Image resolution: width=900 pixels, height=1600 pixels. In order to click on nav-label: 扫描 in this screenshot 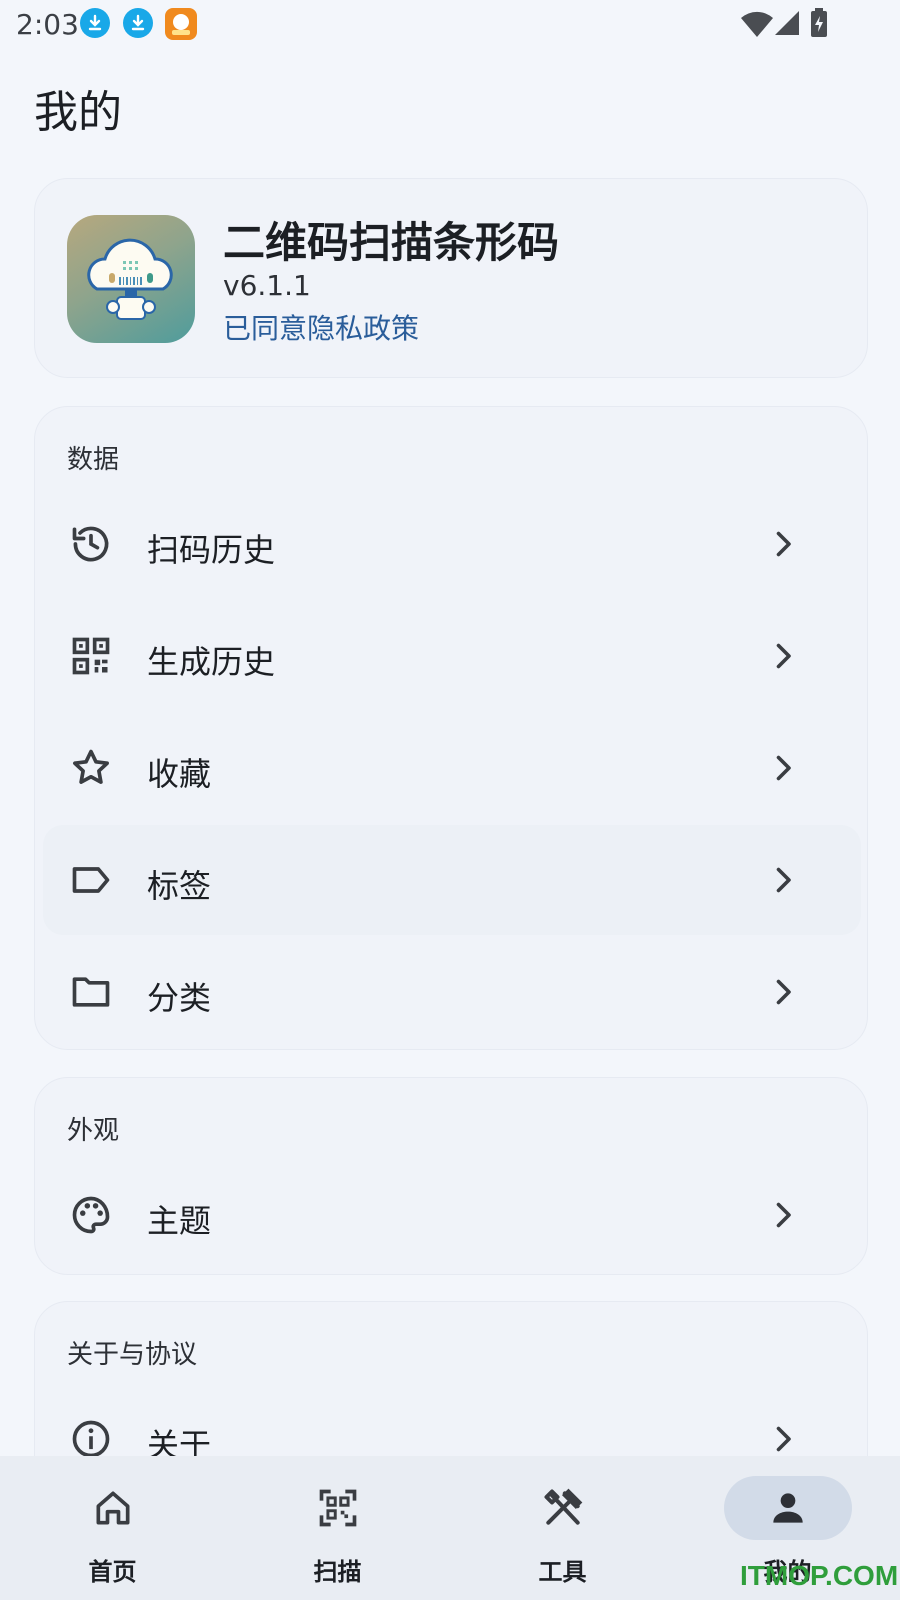, I will do `click(337, 1572)`.